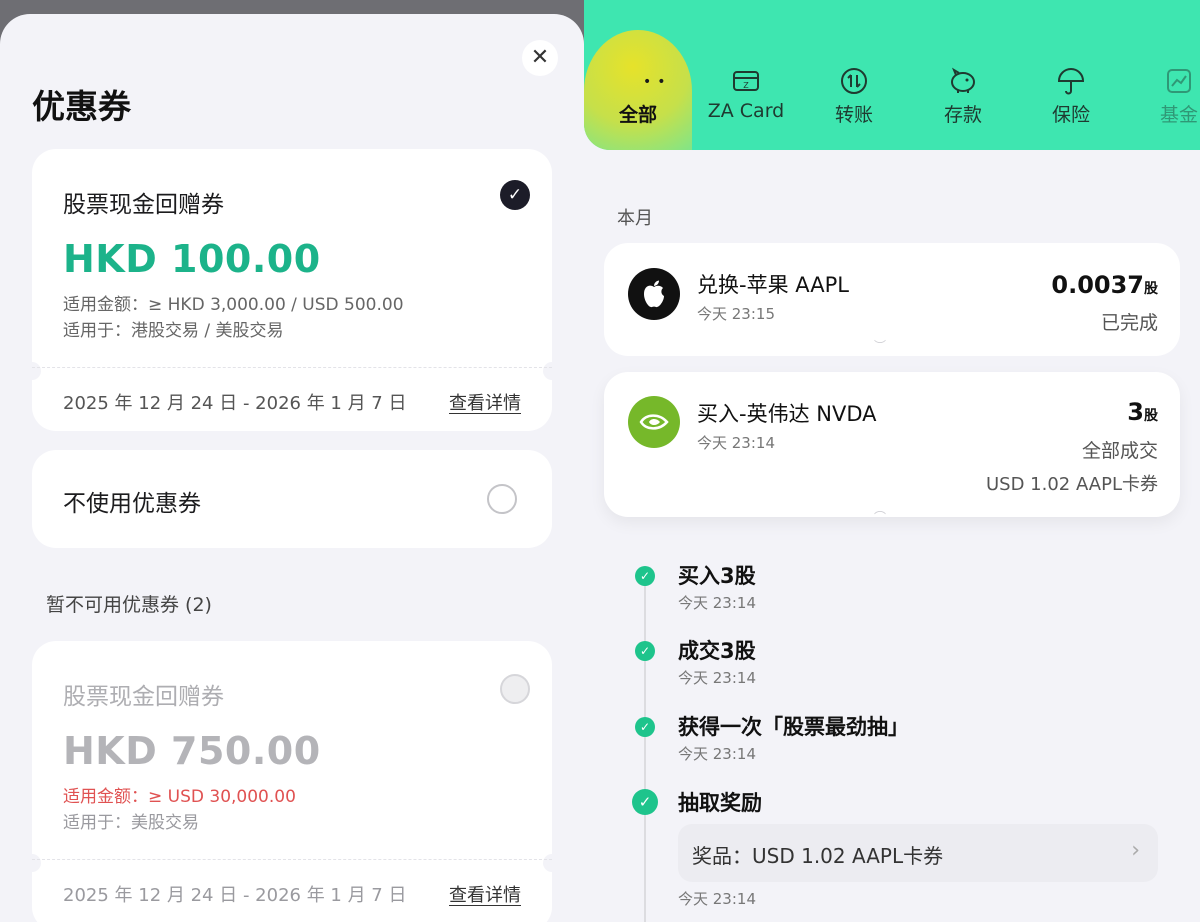 This screenshot has width=1200, height=922. Describe the element at coordinates (131, 823) in the screenshot. I see `coupon-applicable: 适用于：美股交易` at that location.